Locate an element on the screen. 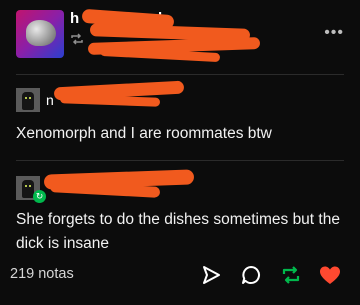 Image resolution: width=360 pixels, height=305 pixels. share-button is located at coordinates (213, 275).